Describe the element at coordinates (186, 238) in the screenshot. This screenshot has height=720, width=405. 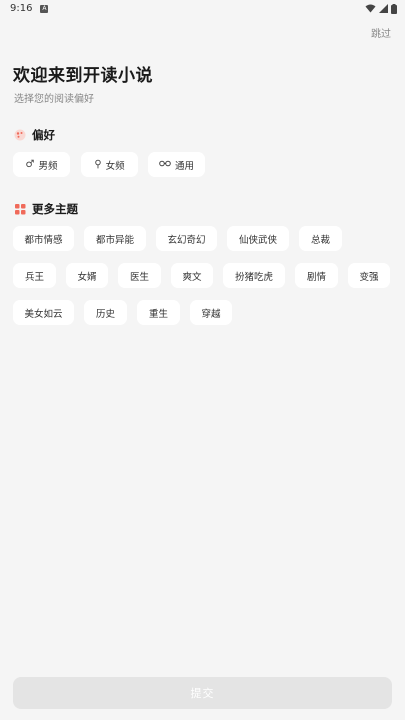
I see `topic-chip: 玄幻奇幻` at that location.